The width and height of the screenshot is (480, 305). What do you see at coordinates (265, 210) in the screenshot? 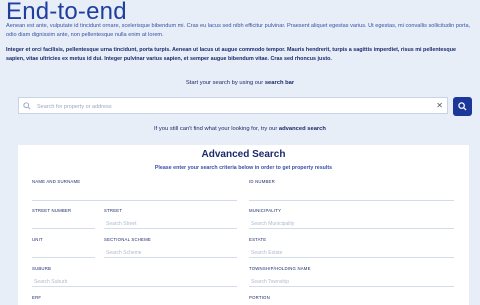
I see `municipality-label: MUNICIPALITY` at bounding box center [265, 210].